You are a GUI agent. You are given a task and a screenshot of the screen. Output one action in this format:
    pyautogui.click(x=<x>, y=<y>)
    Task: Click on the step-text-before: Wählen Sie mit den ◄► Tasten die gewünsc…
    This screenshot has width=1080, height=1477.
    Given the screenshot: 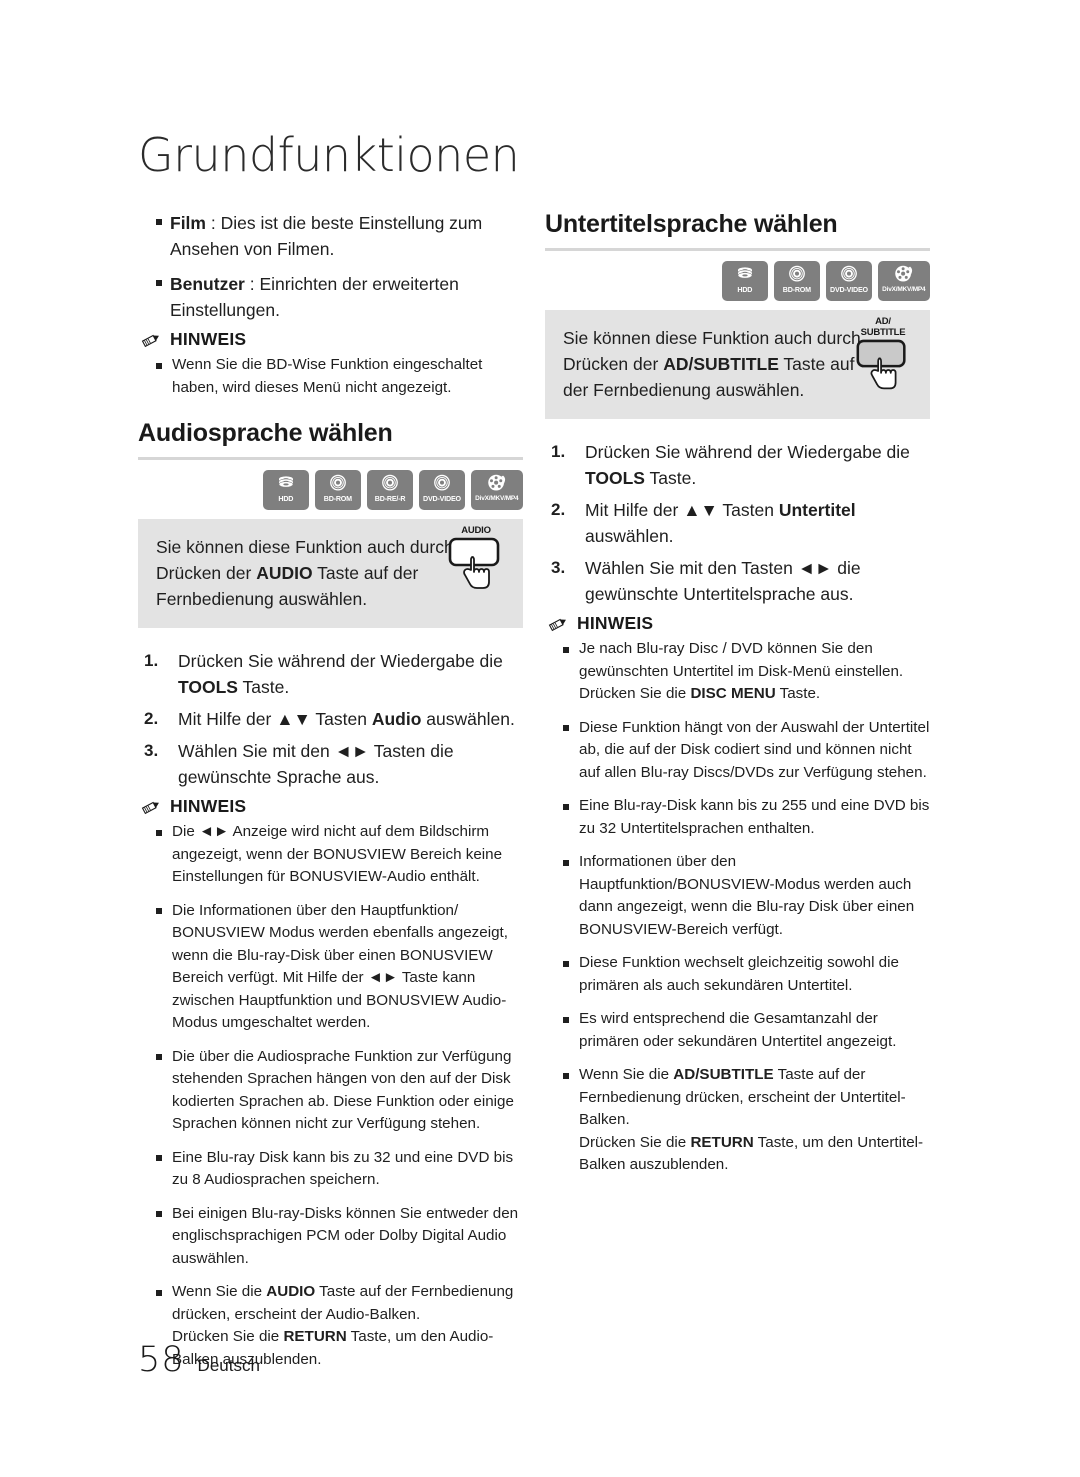 What is the action you would take?
    pyautogui.click(x=316, y=764)
    